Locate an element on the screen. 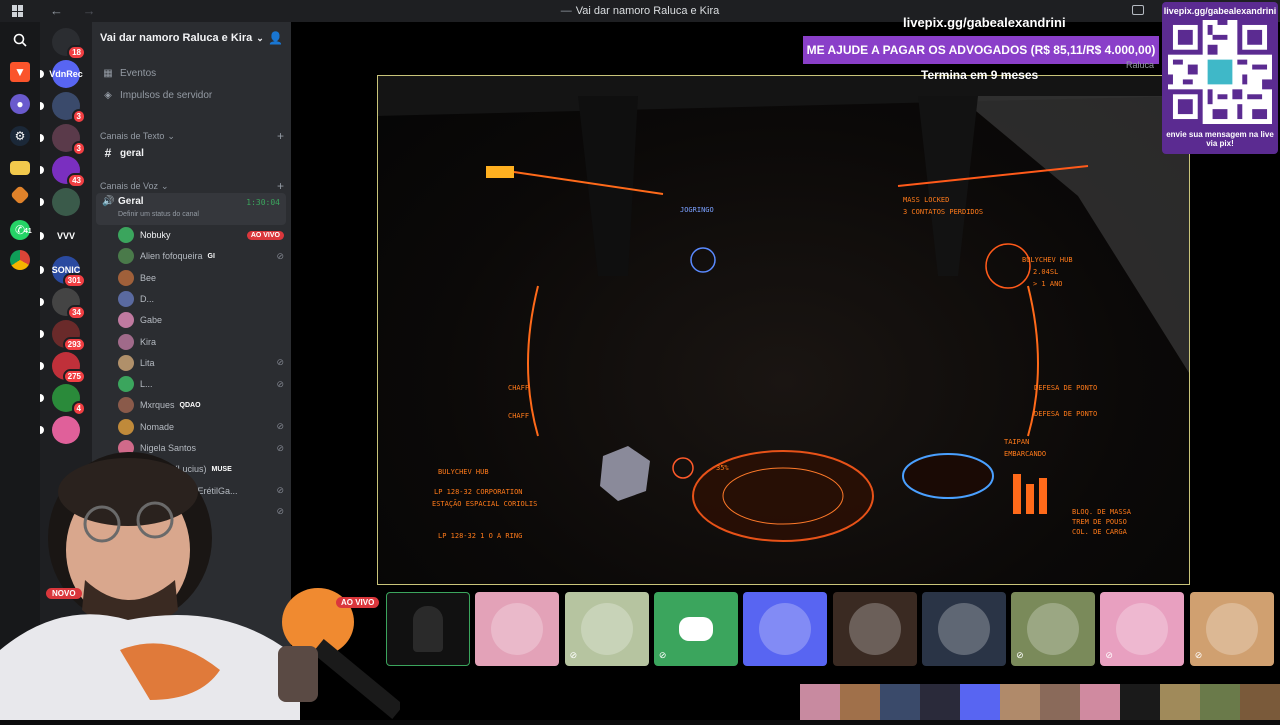 The width and height of the screenshot is (1280, 725). tile-dog-avatar: ⊘ is located at coordinates (1053, 629).